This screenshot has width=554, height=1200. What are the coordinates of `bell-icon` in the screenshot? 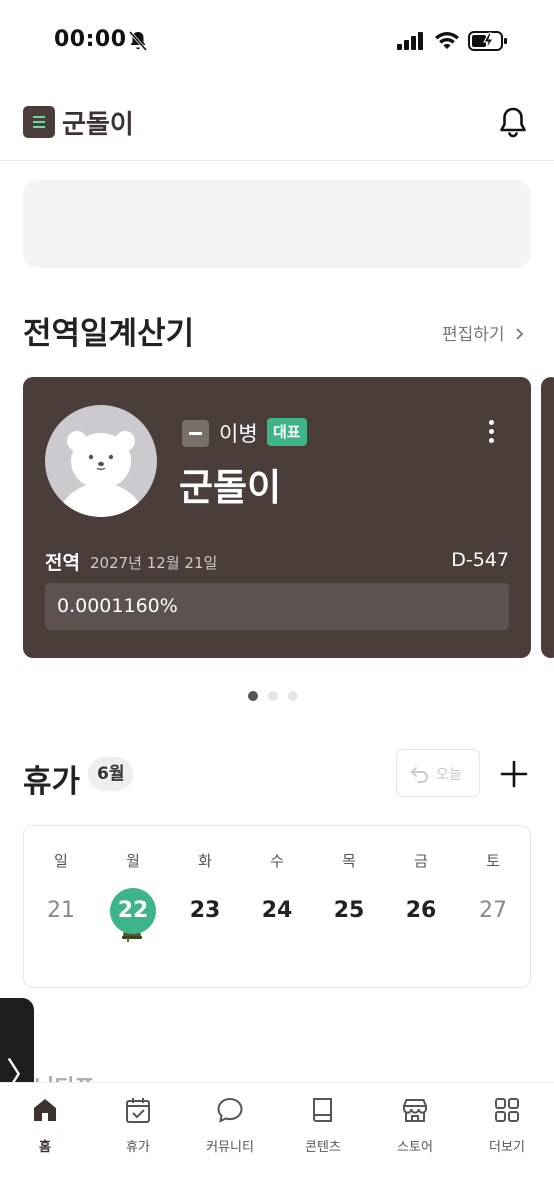 It's located at (513, 122).